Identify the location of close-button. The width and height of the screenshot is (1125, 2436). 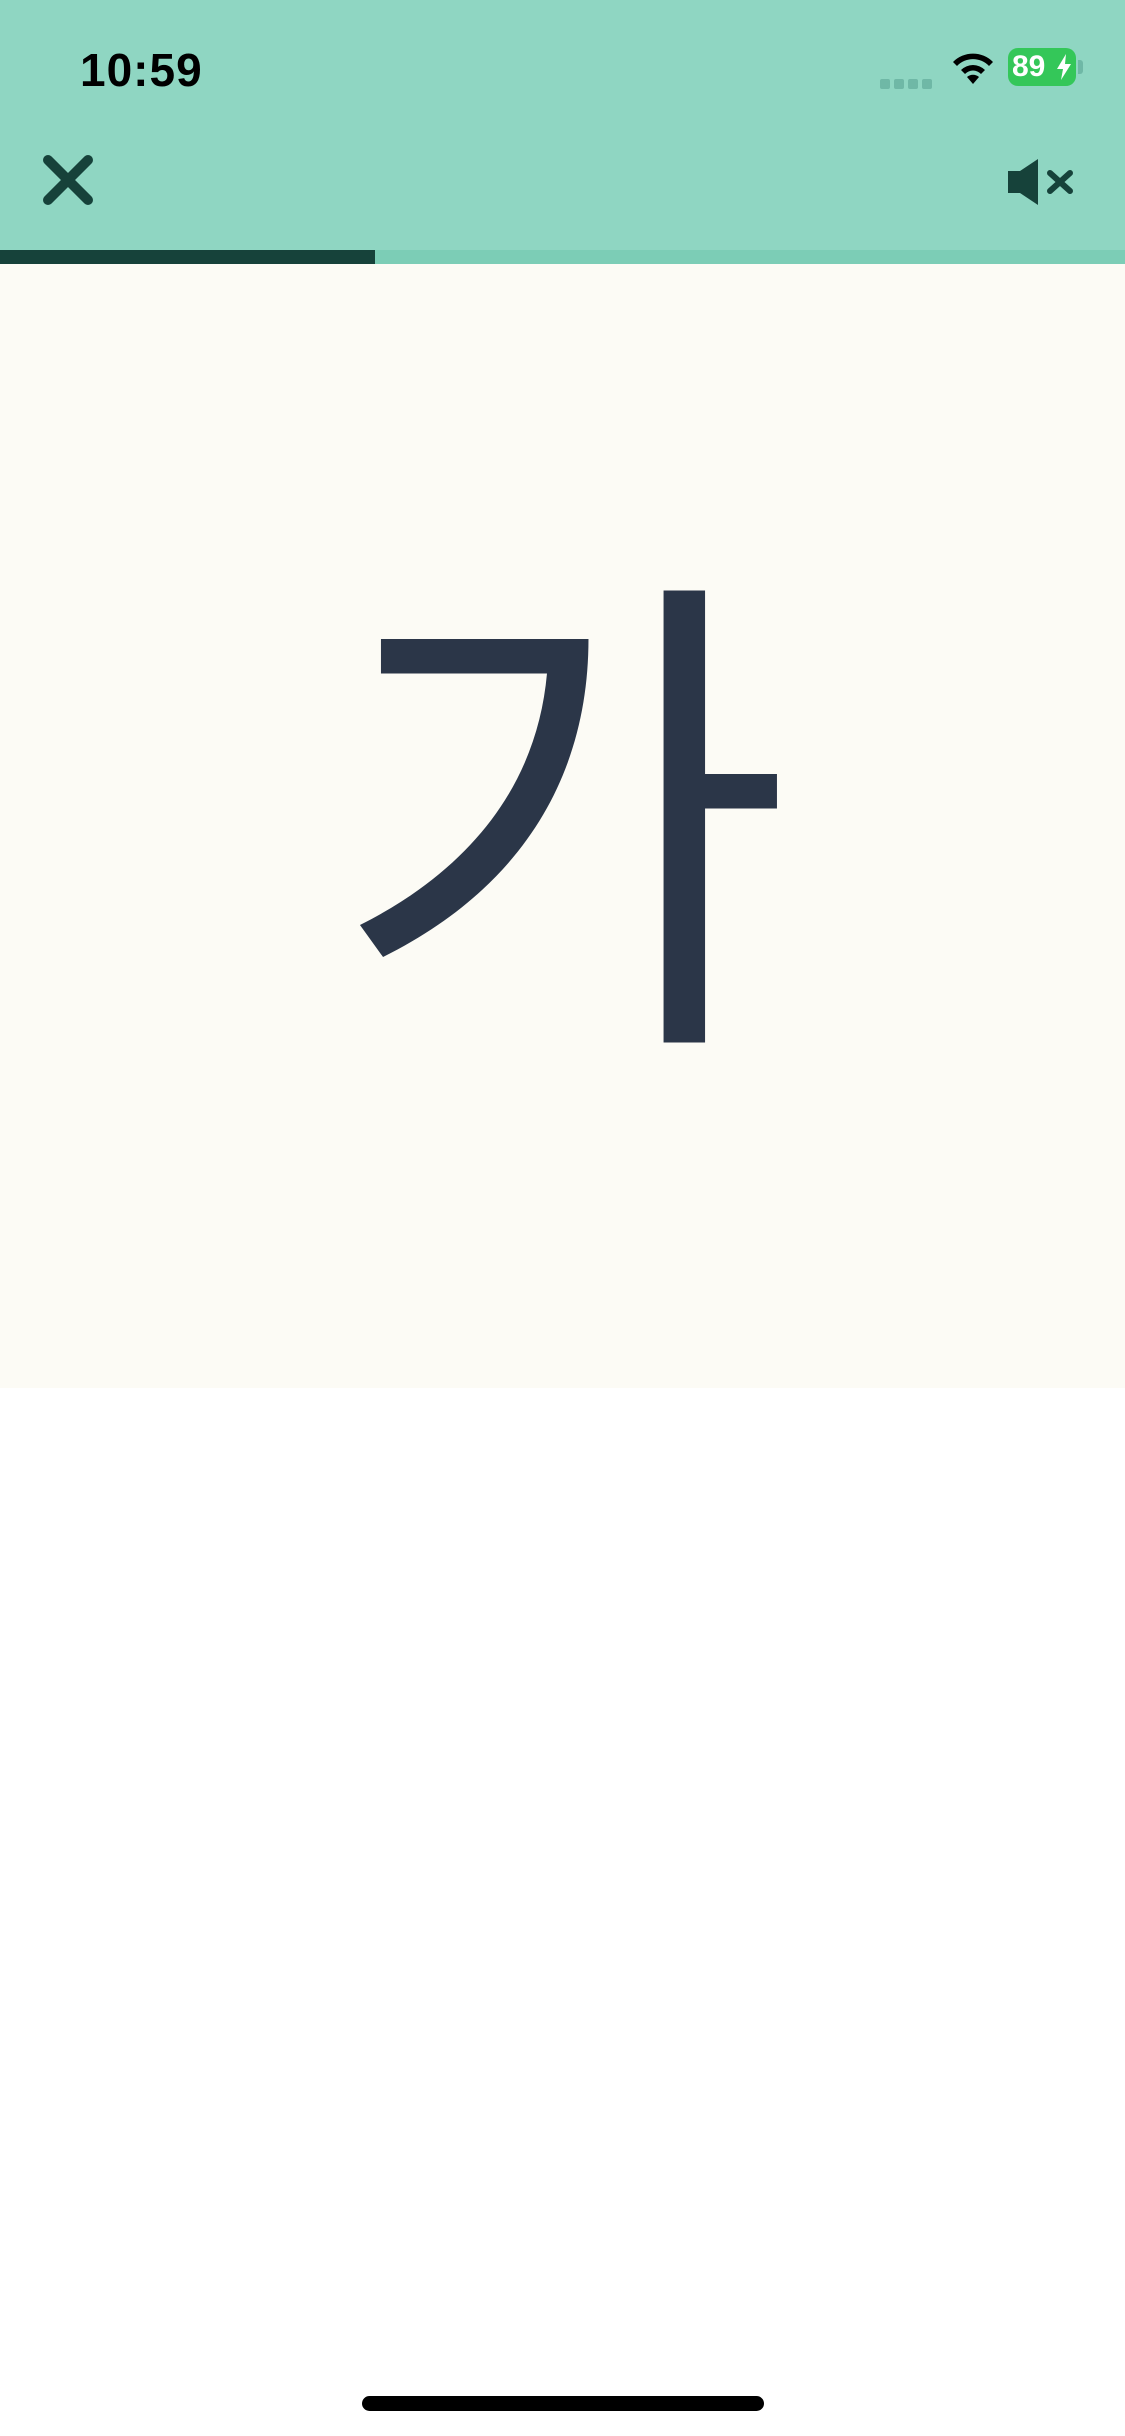
(68, 180).